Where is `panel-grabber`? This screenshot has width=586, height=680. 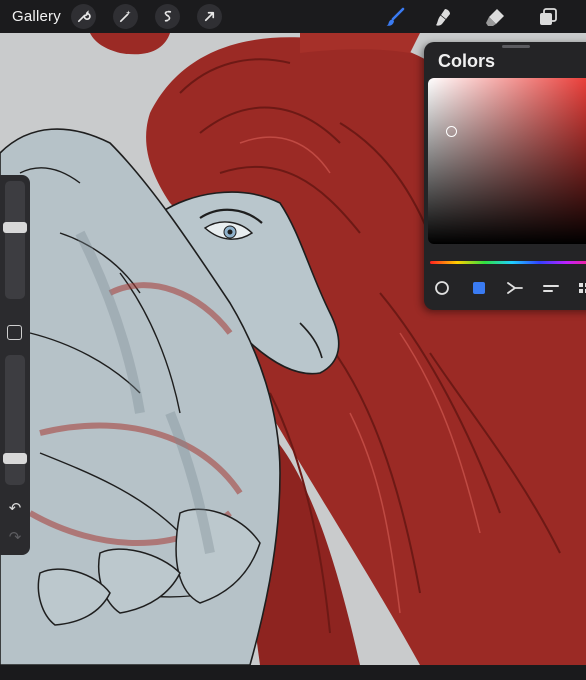 panel-grabber is located at coordinates (516, 46).